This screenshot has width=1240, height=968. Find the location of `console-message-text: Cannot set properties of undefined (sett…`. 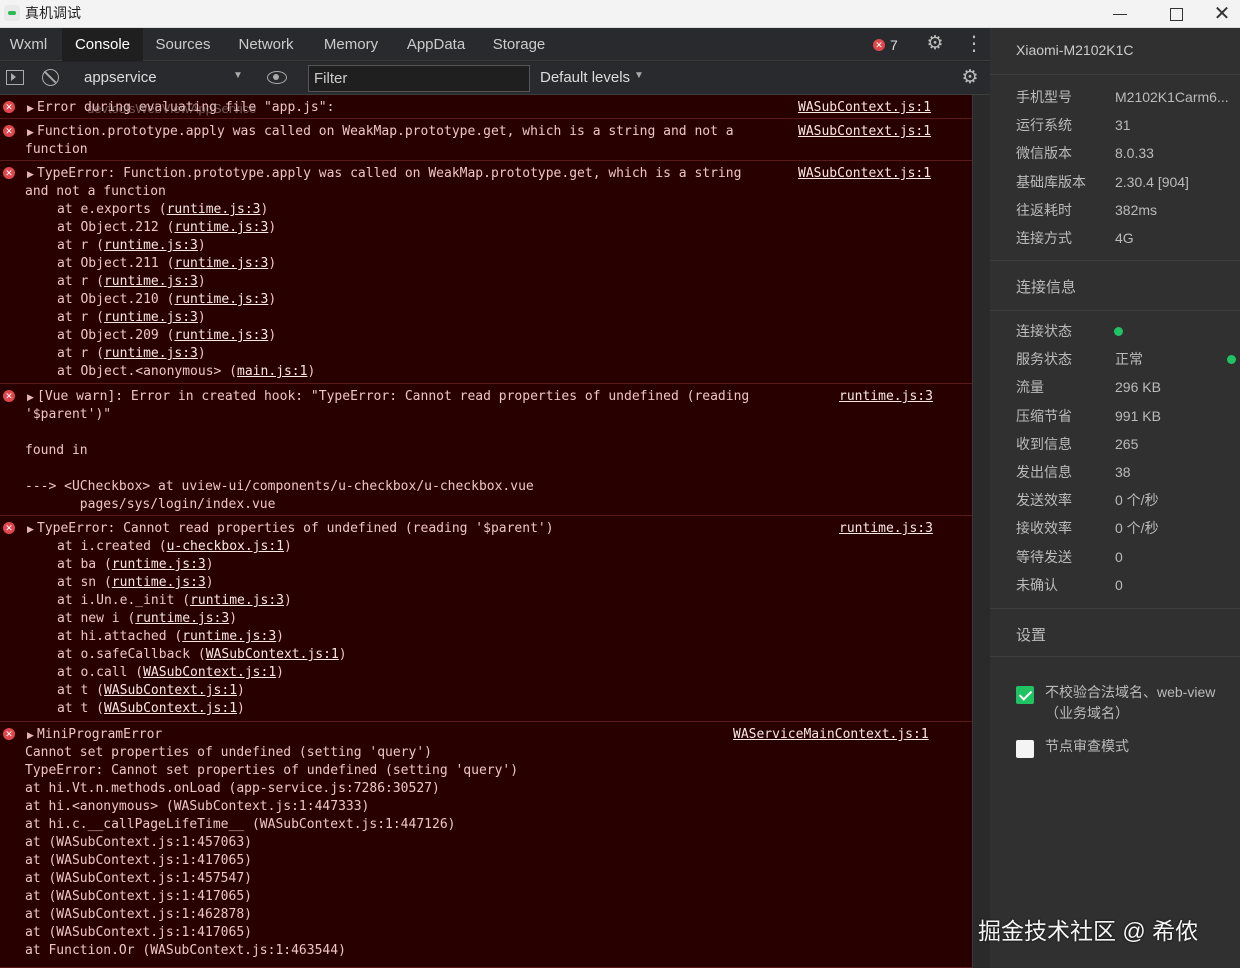

console-message-text: Cannot set properties of undefined (sett… is located at coordinates (228, 752).